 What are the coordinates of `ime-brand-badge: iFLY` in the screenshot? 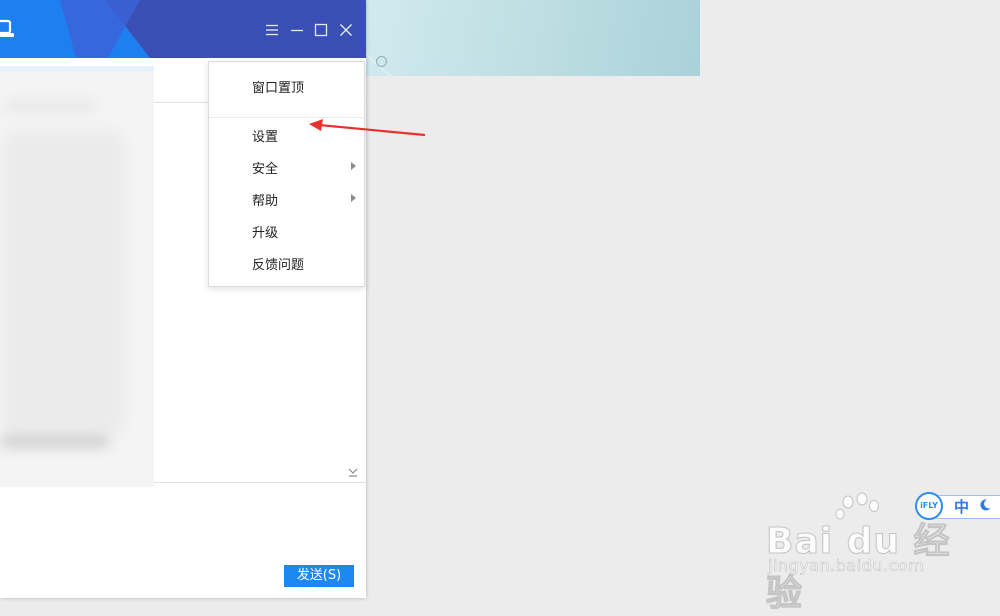 It's located at (929, 506).